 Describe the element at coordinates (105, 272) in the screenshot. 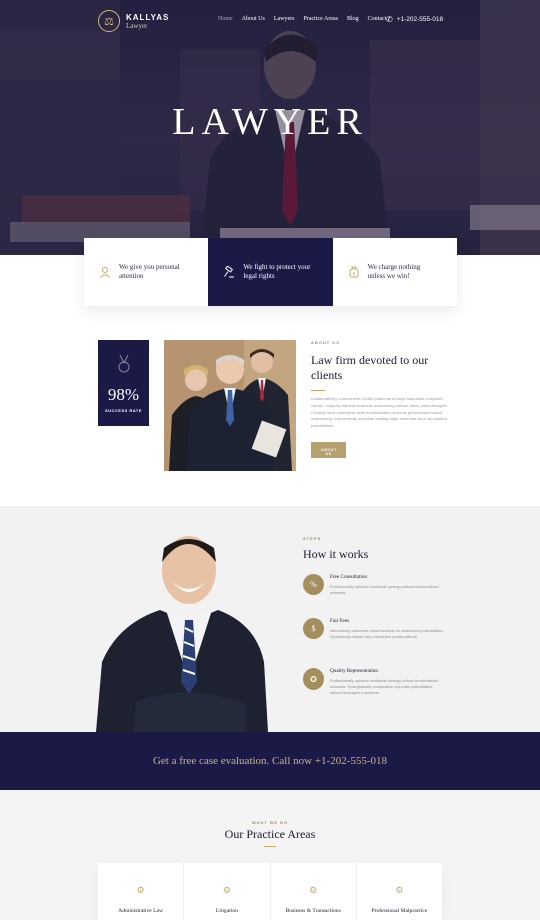

I see `person-icon` at that location.